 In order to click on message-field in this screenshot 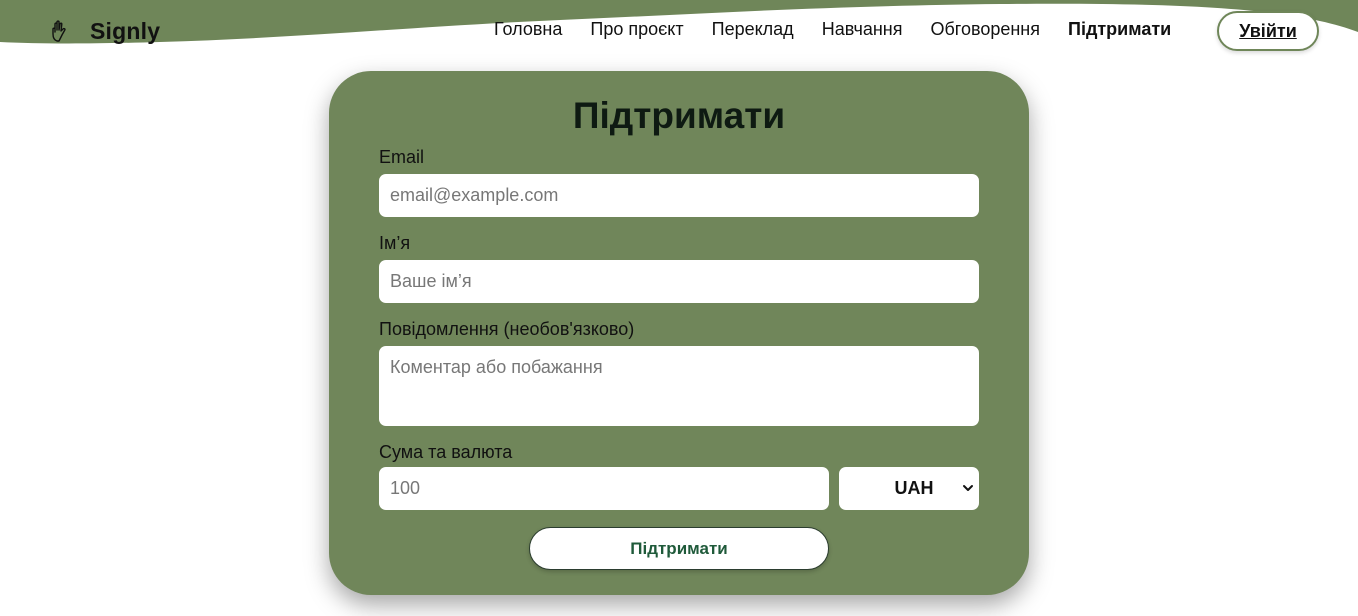, I will do `click(679, 386)`.